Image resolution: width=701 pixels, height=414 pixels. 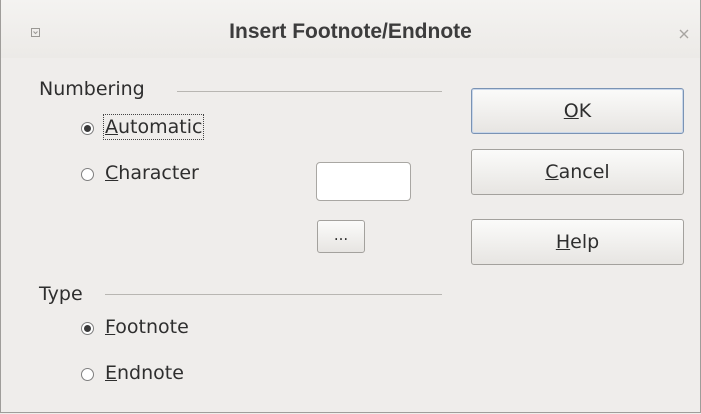 What do you see at coordinates (577, 172) in the screenshot?
I see `cancel-button: Cancel` at bounding box center [577, 172].